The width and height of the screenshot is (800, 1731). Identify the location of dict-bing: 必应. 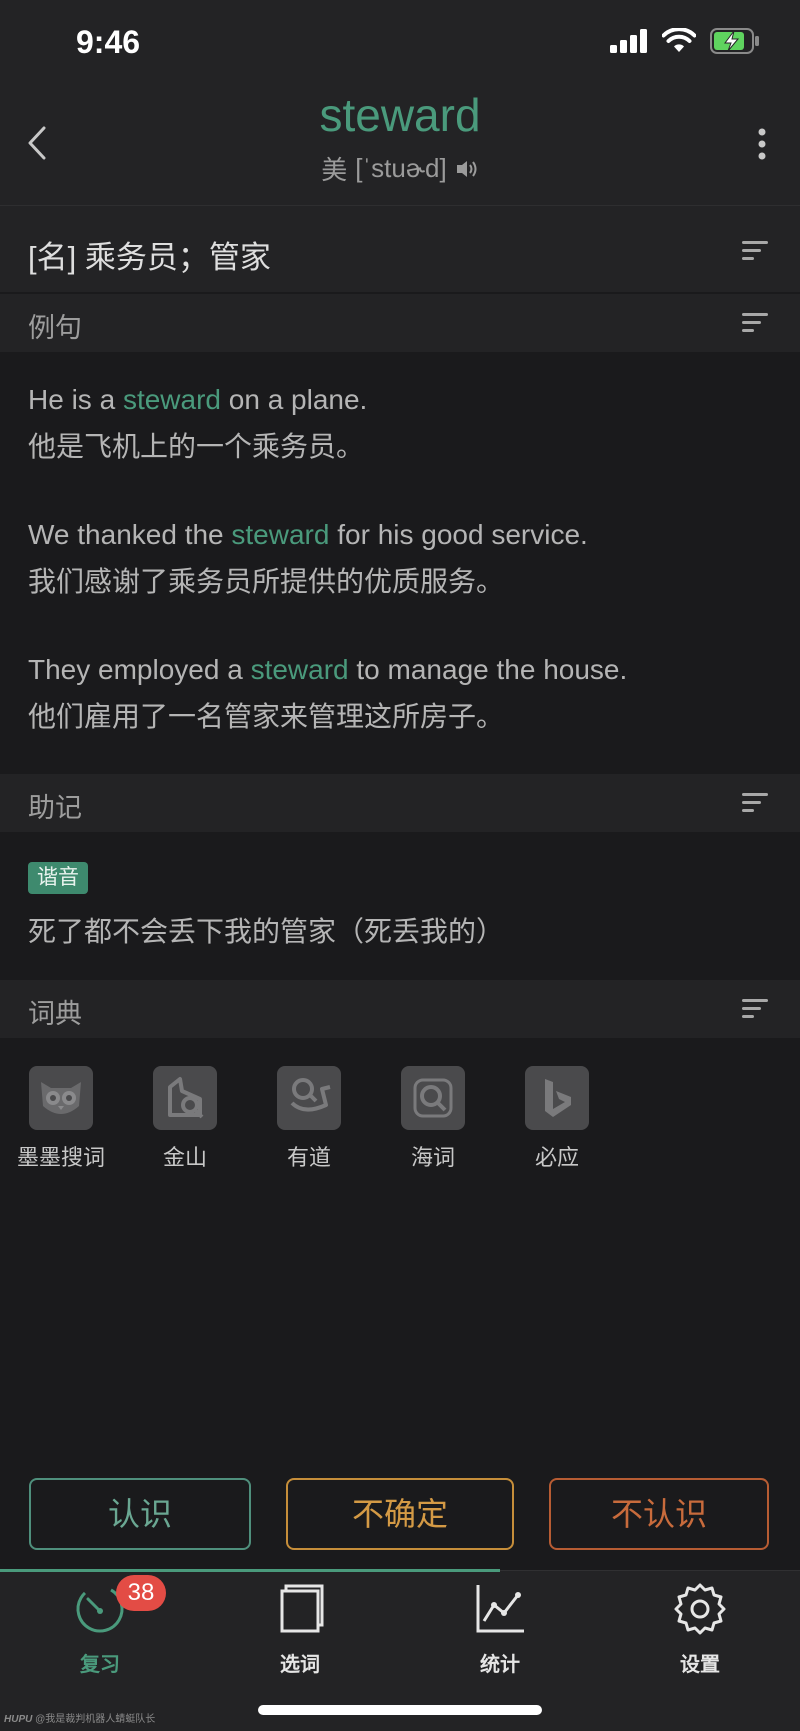
(557, 1119).